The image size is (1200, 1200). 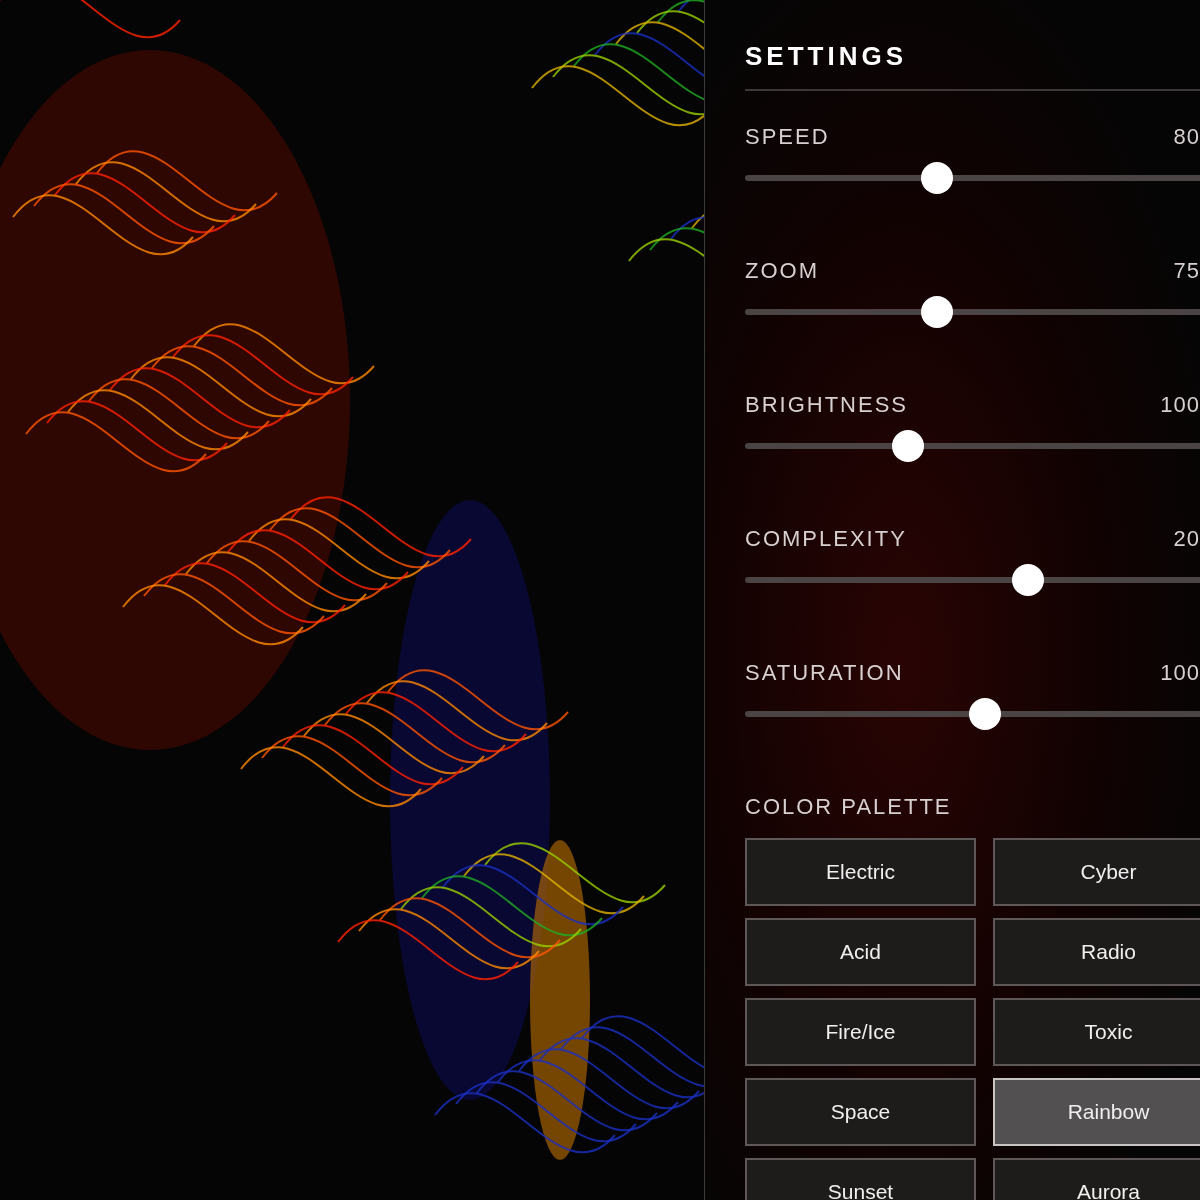 I want to click on slider-value: 20, so click(x=1186, y=539).